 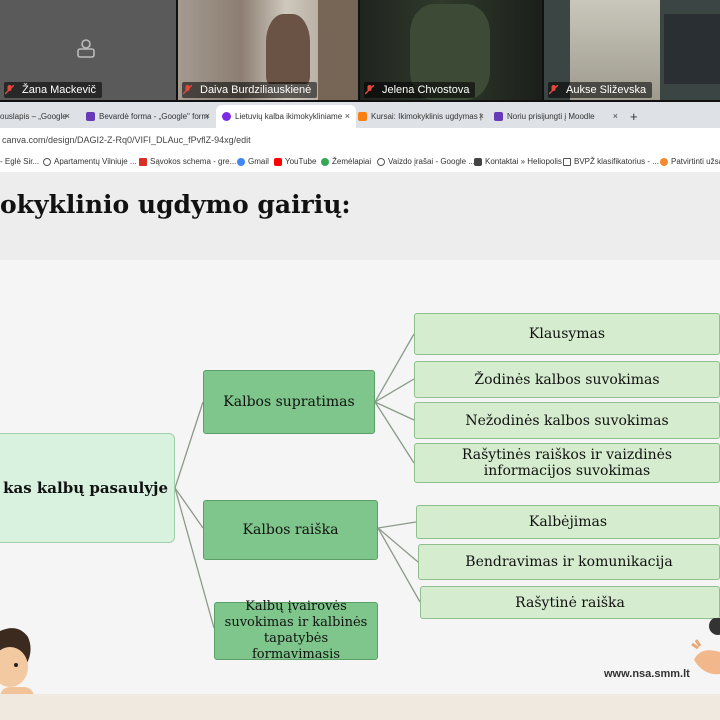 I want to click on bookmark-item: YouTube, so click(x=295, y=162).